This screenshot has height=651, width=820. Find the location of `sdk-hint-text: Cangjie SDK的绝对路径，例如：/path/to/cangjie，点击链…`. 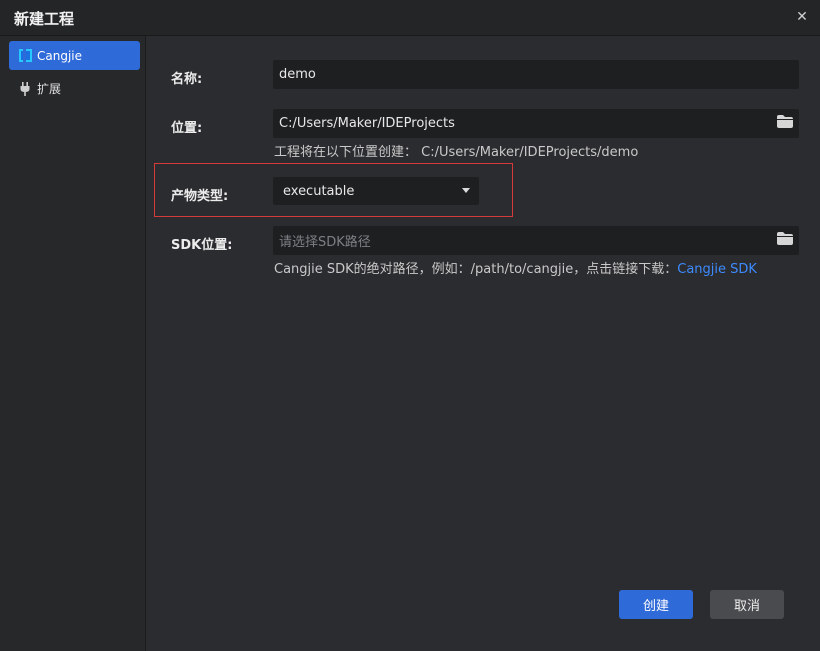

sdk-hint-text: Cangjie SDK的绝对路径，例如：/path/to/cangjie，点击链… is located at coordinates (476, 269).